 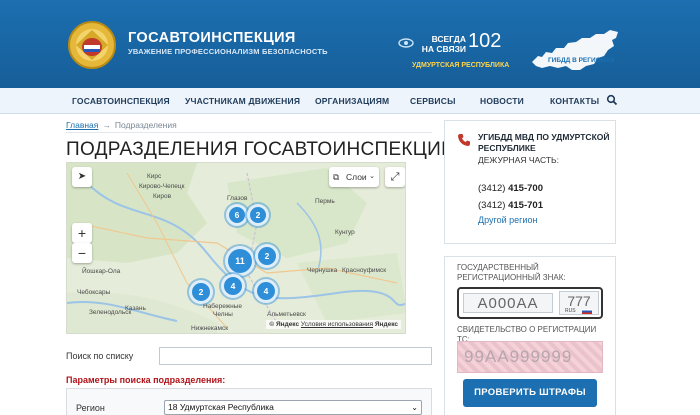 What do you see at coordinates (484, 41) in the screenshot?
I see `emergency-phone: 102` at bounding box center [484, 41].